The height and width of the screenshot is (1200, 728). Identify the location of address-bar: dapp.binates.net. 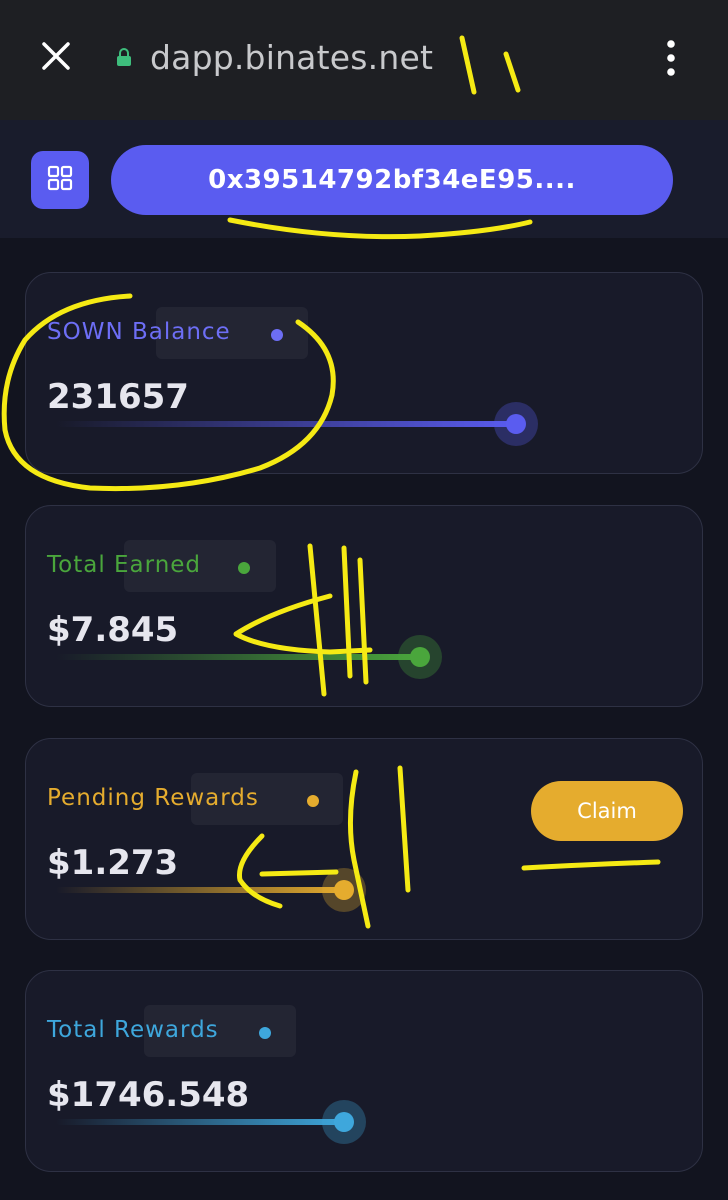
(274, 57).